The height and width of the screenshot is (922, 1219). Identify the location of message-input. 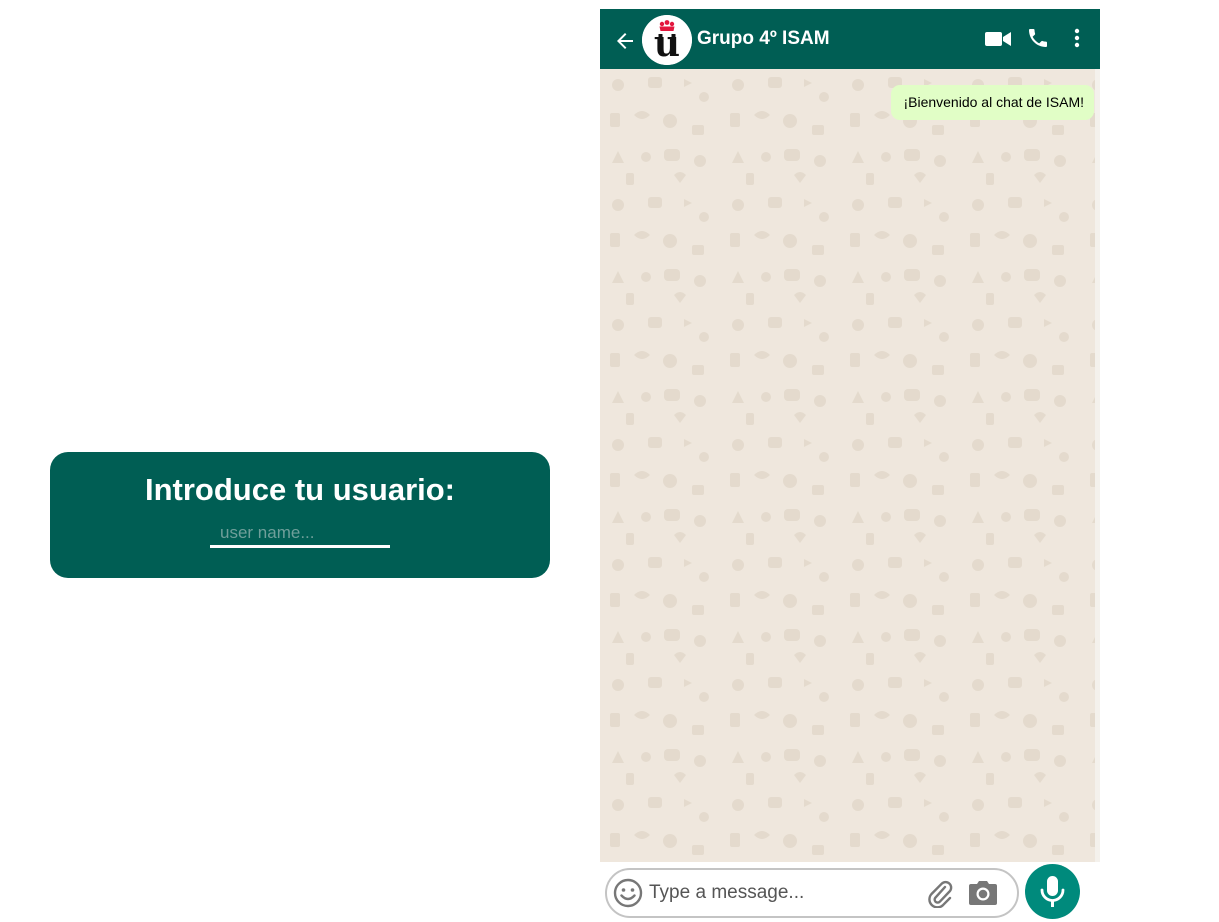
(782, 893).